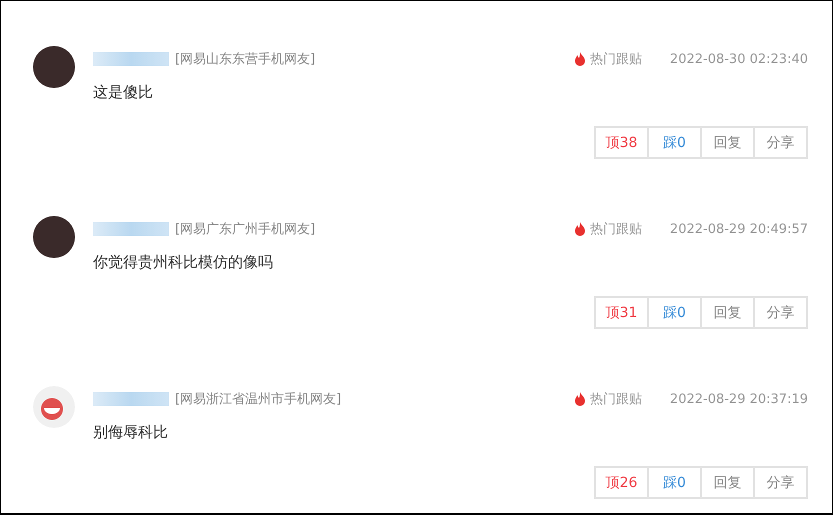 The width and height of the screenshot is (833, 515). What do you see at coordinates (621, 482) in the screenshot?
I see `upvote-button: 顶26` at bounding box center [621, 482].